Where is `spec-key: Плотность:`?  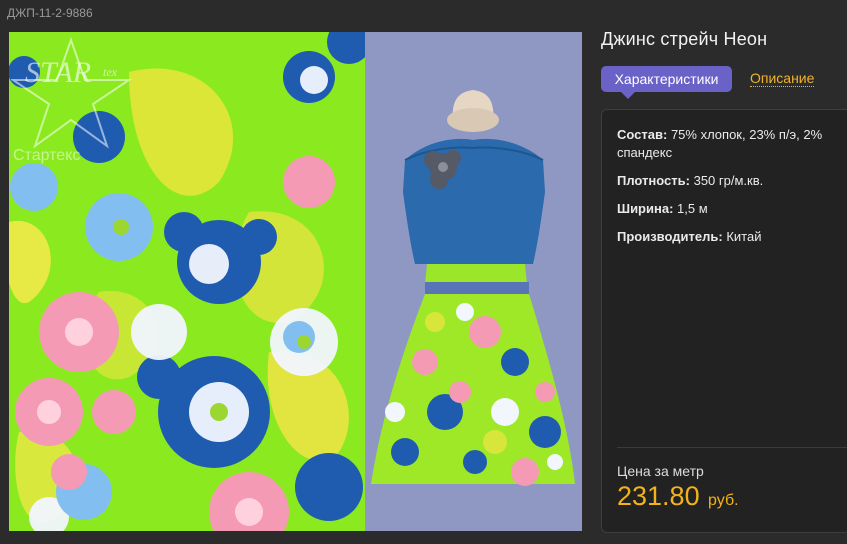 spec-key: Плотность: is located at coordinates (653, 180).